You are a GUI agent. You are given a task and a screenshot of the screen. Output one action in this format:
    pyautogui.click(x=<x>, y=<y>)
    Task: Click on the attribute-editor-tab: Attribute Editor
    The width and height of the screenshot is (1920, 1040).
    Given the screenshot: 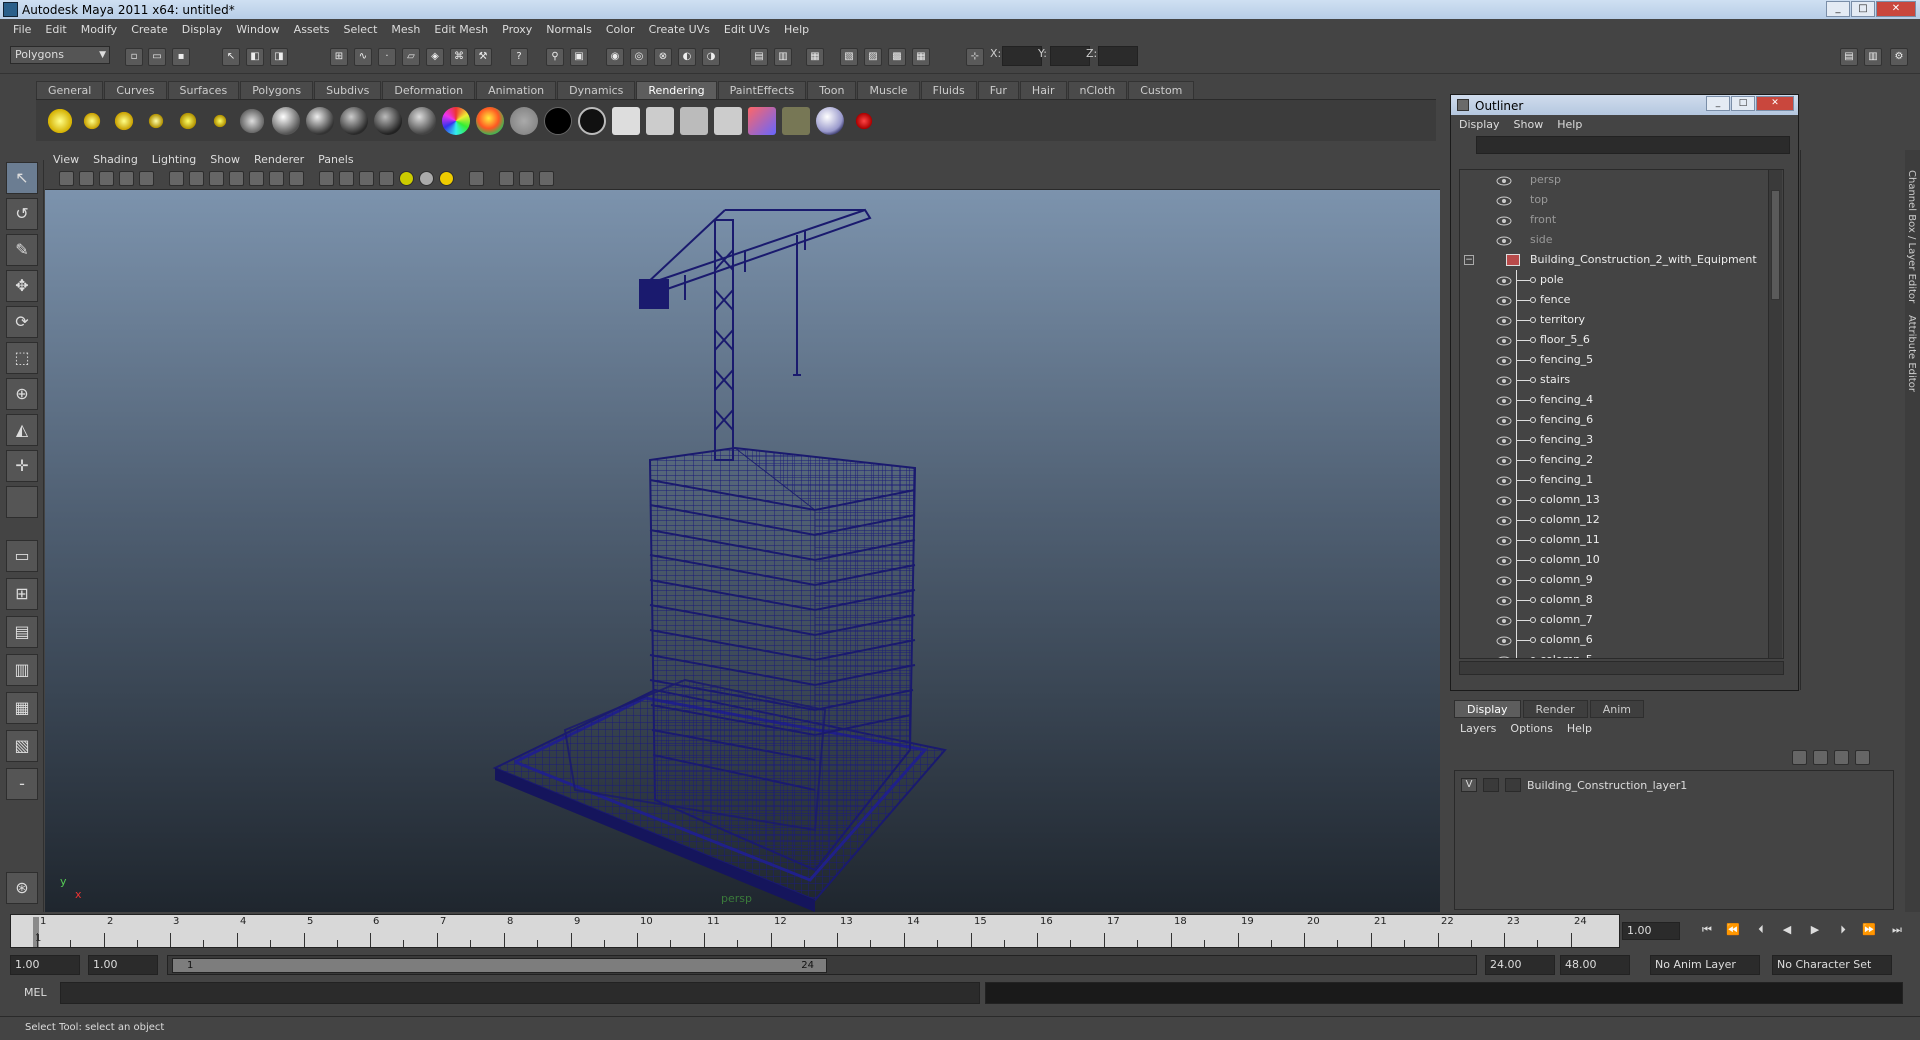 What is the action you would take?
    pyautogui.click(x=1911, y=353)
    